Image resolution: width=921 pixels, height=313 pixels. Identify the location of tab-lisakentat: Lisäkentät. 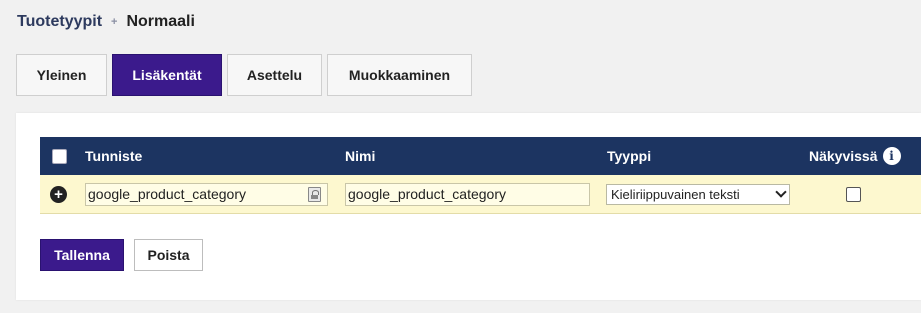
(167, 75).